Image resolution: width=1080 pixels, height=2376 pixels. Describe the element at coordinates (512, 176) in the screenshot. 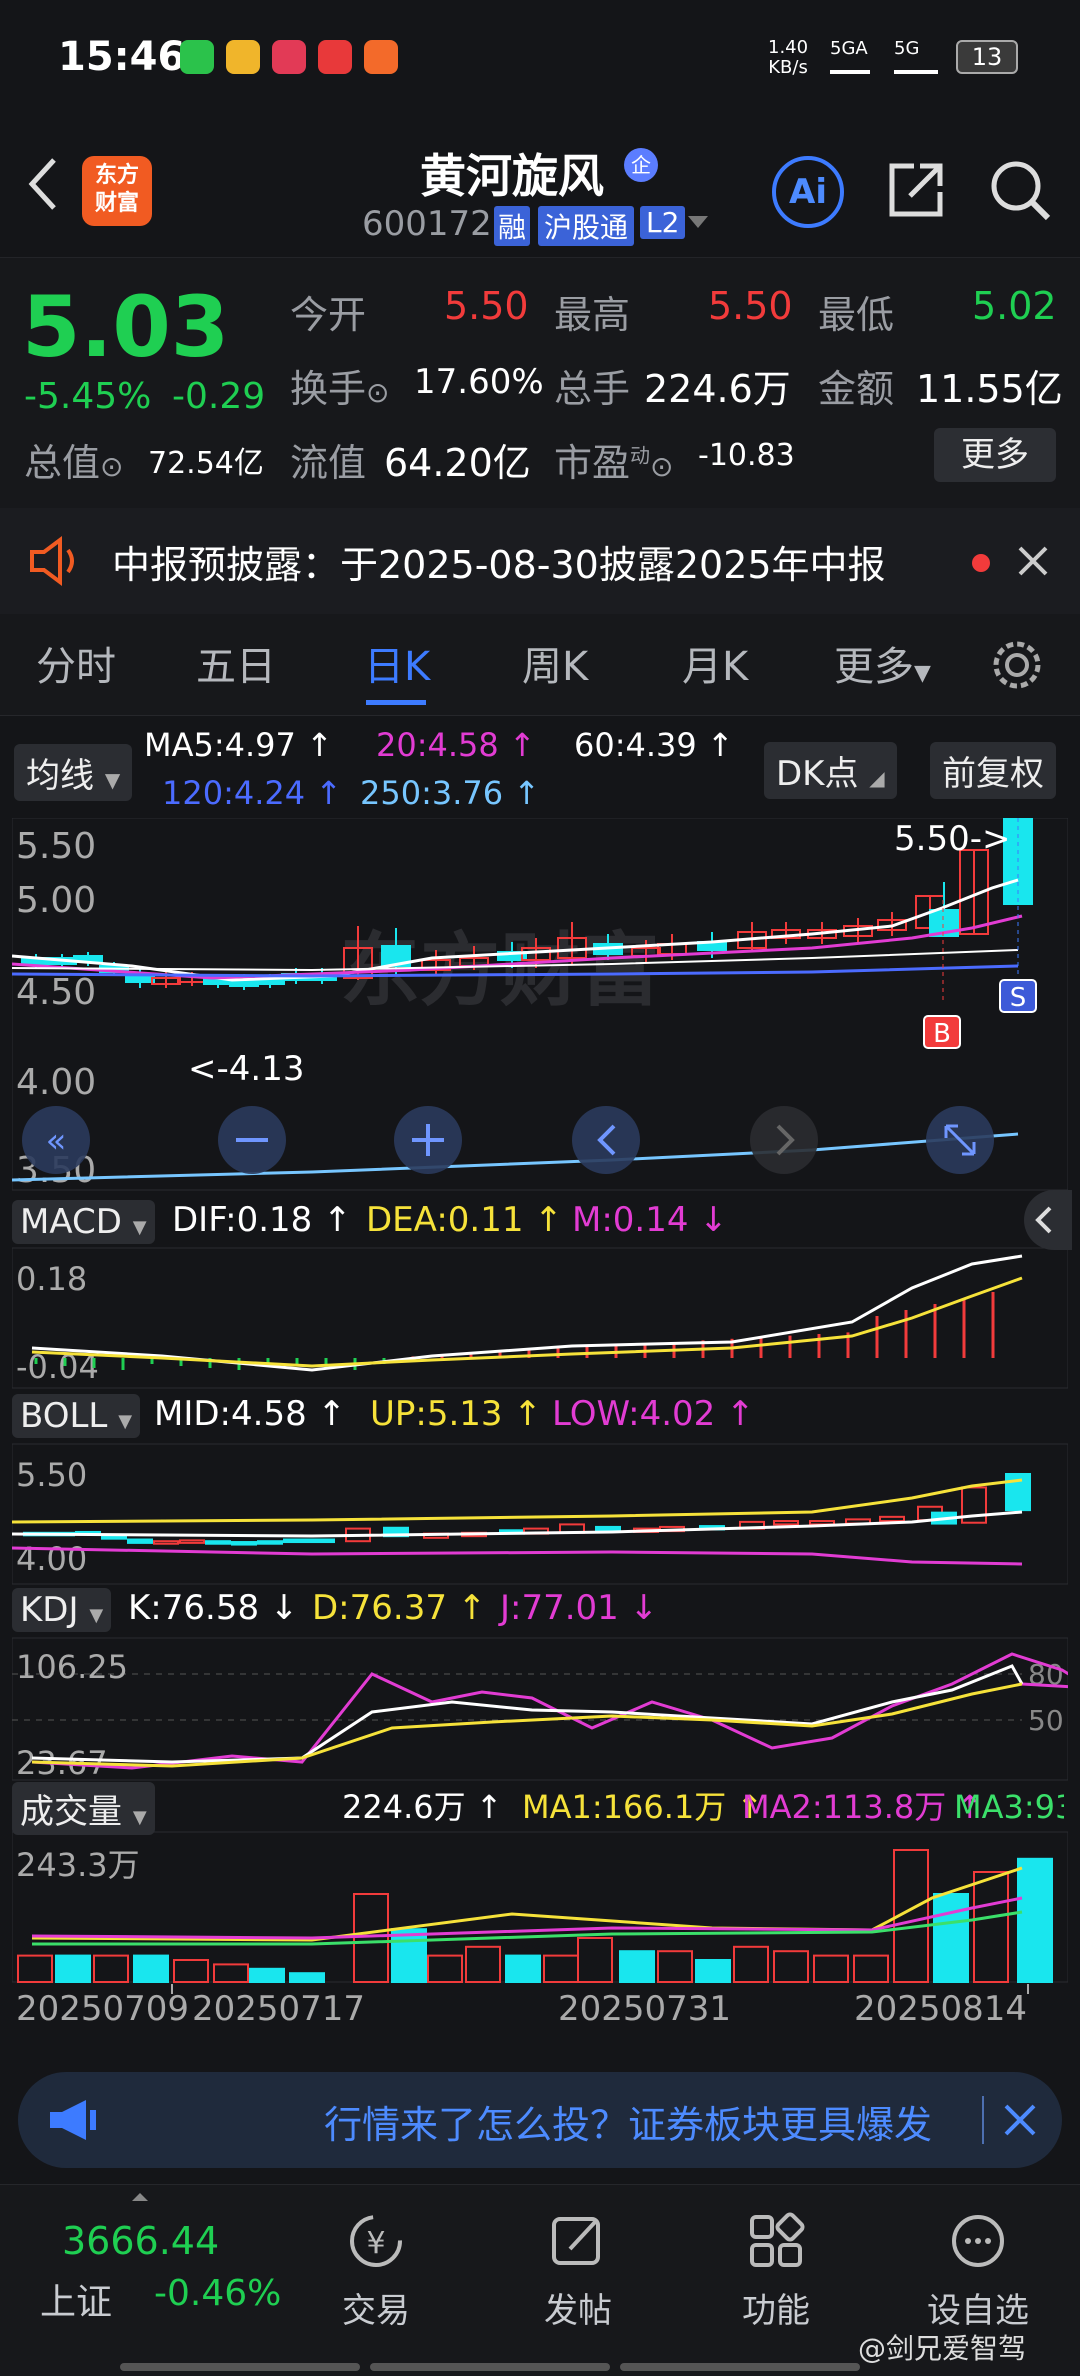

I see `stock-name: 黄河旋风` at that location.